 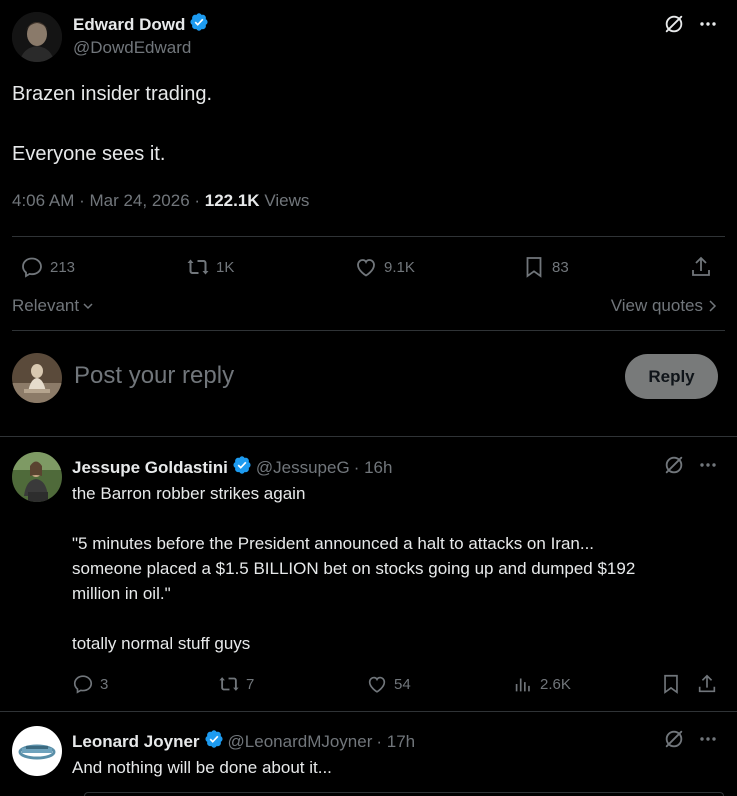 What do you see at coordinates (560, 267) in the screenshot?
I see `bookmark-count: 83` at bounding box center [560, 267].